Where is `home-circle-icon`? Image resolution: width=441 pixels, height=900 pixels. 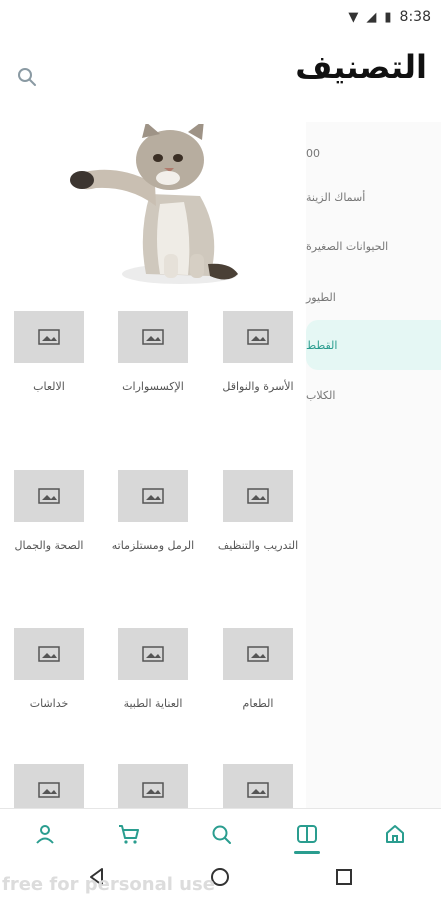 home-circle-icon is located at coordinates (220, 879).